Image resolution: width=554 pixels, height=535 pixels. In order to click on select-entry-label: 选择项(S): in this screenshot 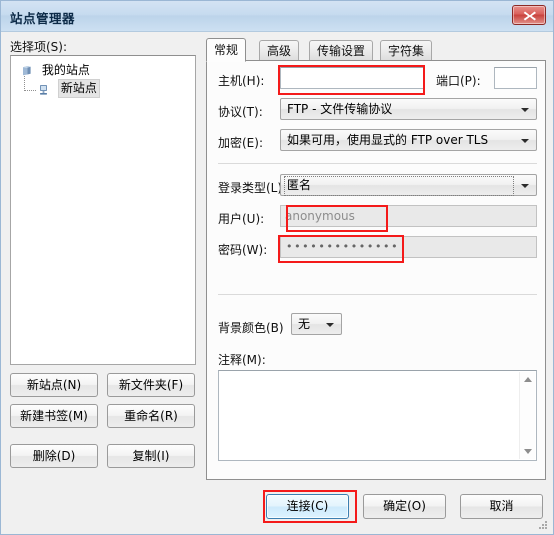, I will do `click(39, 47)`.